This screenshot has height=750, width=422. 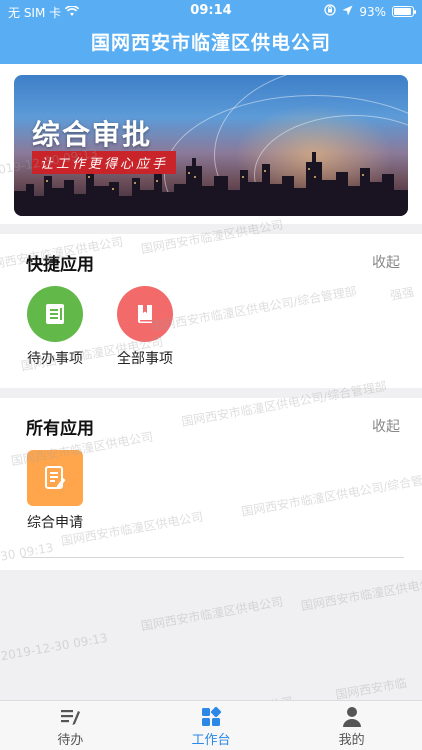 What do you see at coordinates (55, 478) in the screenshot?
I see `form-edit-icon` at bounding box center [55, 478].